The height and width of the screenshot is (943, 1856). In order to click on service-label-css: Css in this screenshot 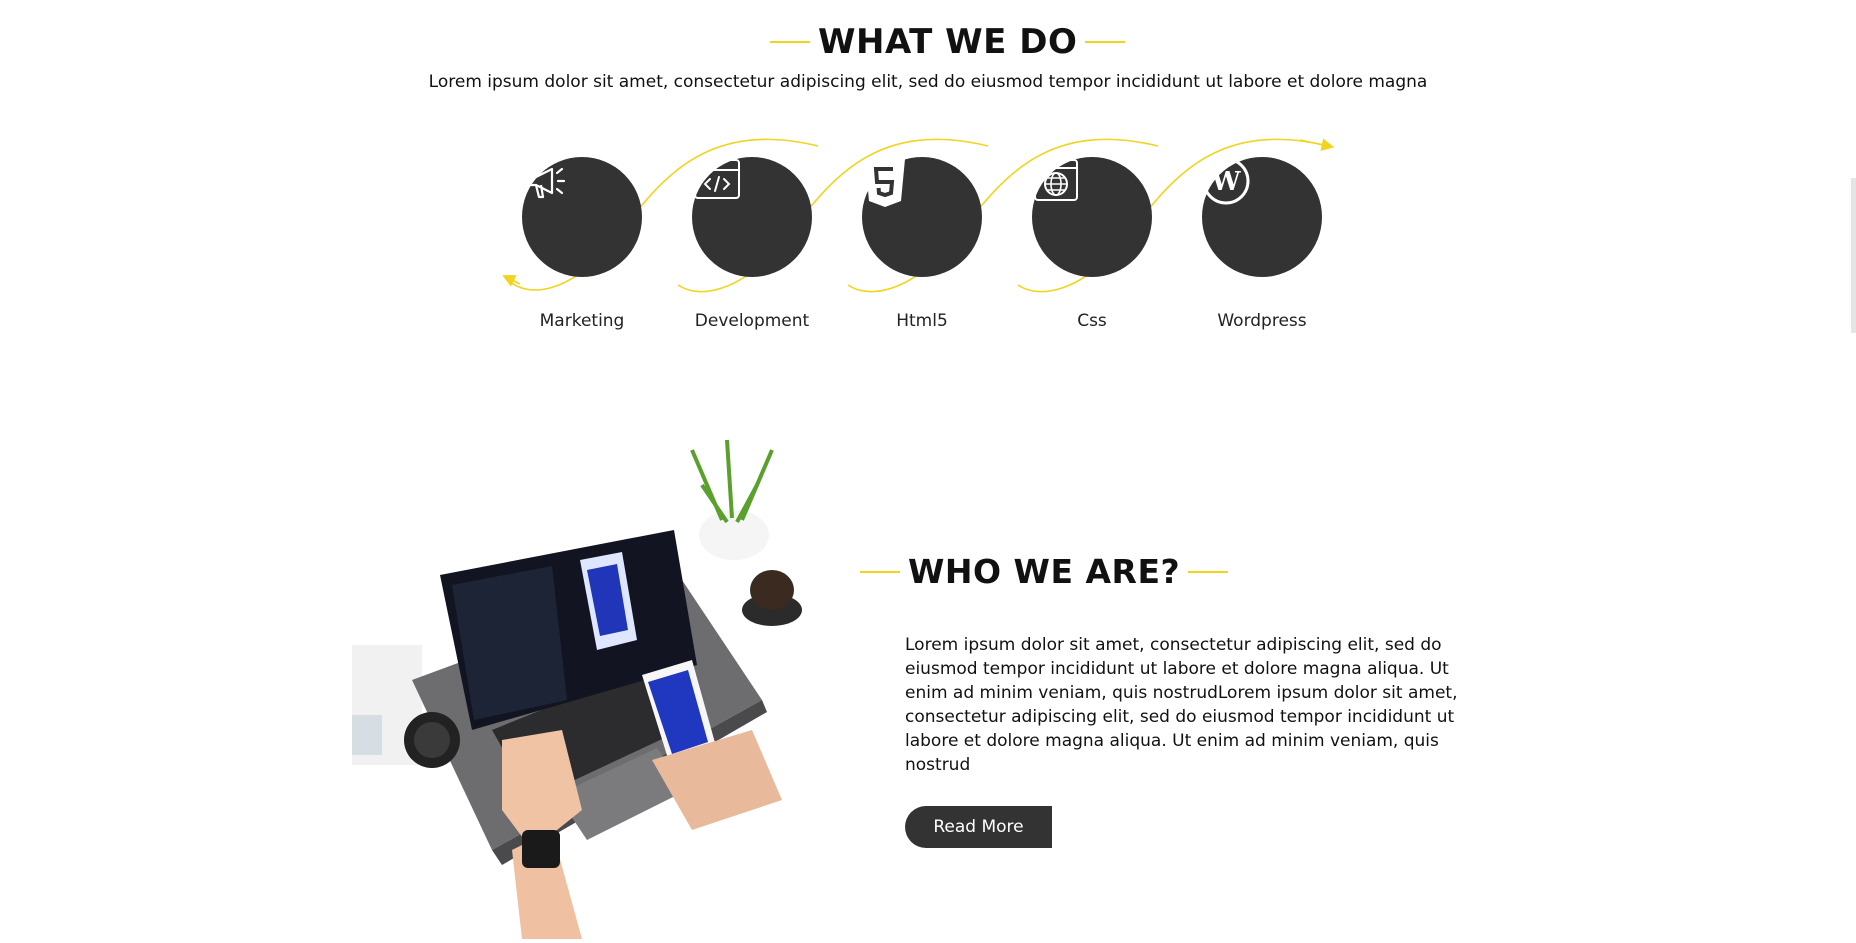, I will do `click(1092, 321)`.